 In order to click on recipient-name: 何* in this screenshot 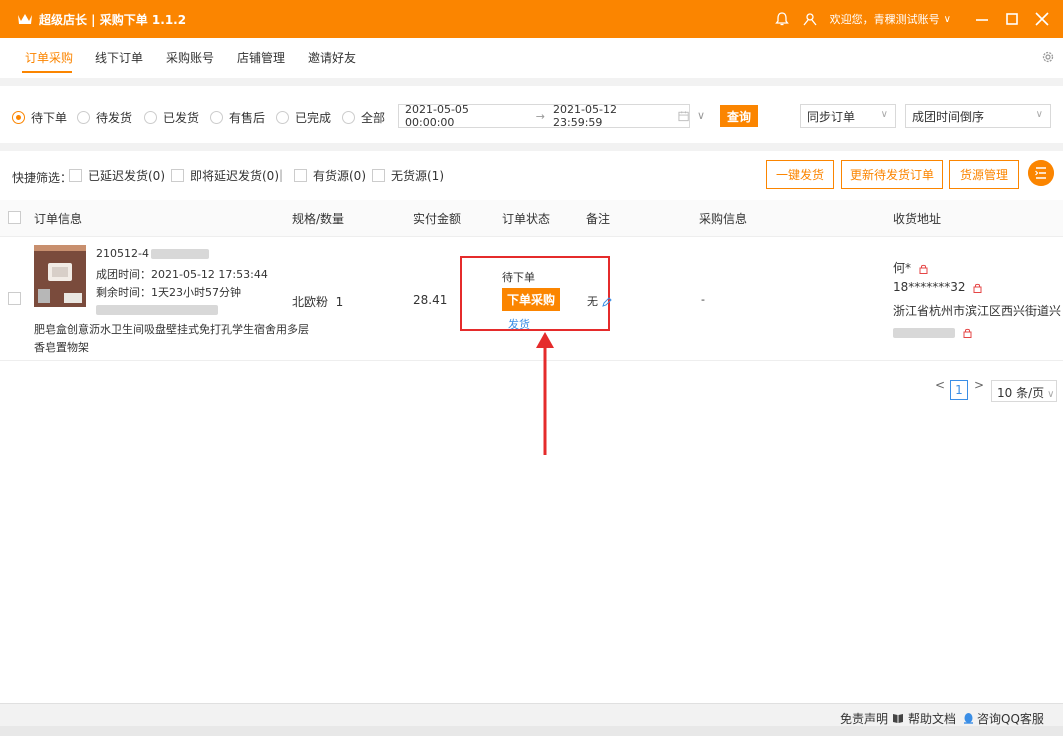, I will do `click(910, 267)`.